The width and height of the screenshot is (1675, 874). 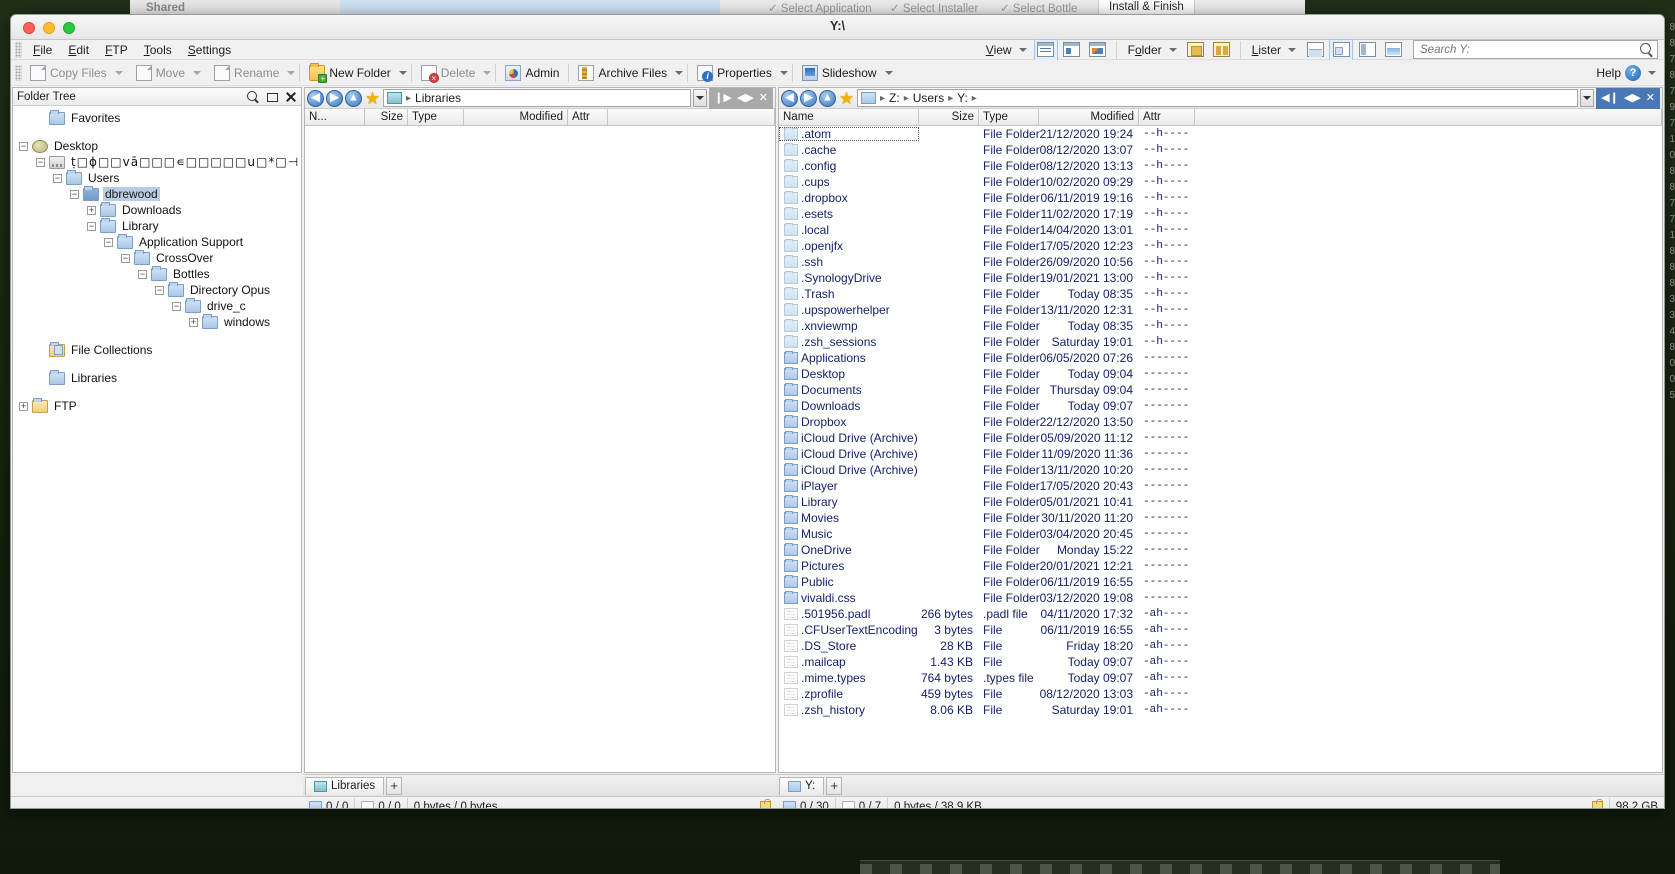 I want to click on tree-node: − Library, so click(x=157, y=225).